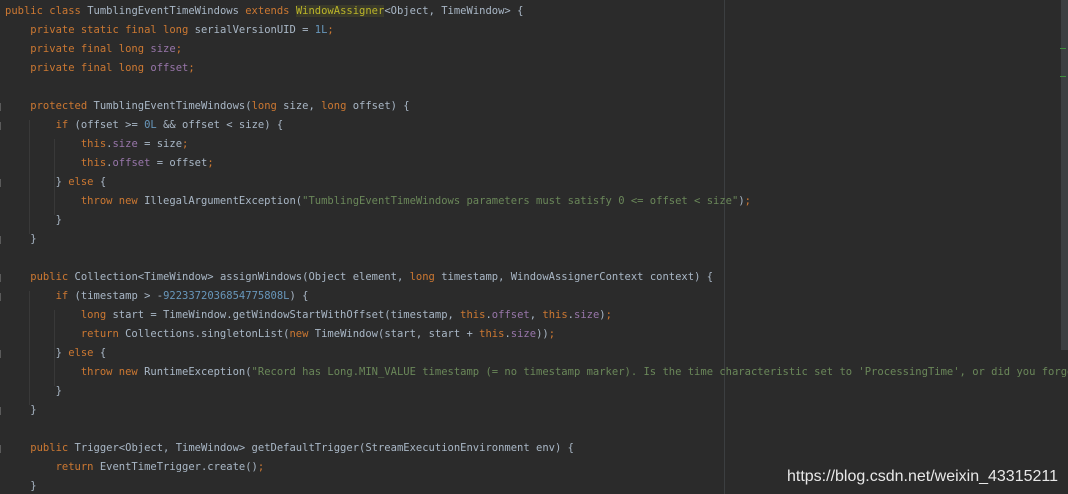 This screenshot has width=1068, height=494. I want to click on code-token: && offset < size) {, so click(223, 125).